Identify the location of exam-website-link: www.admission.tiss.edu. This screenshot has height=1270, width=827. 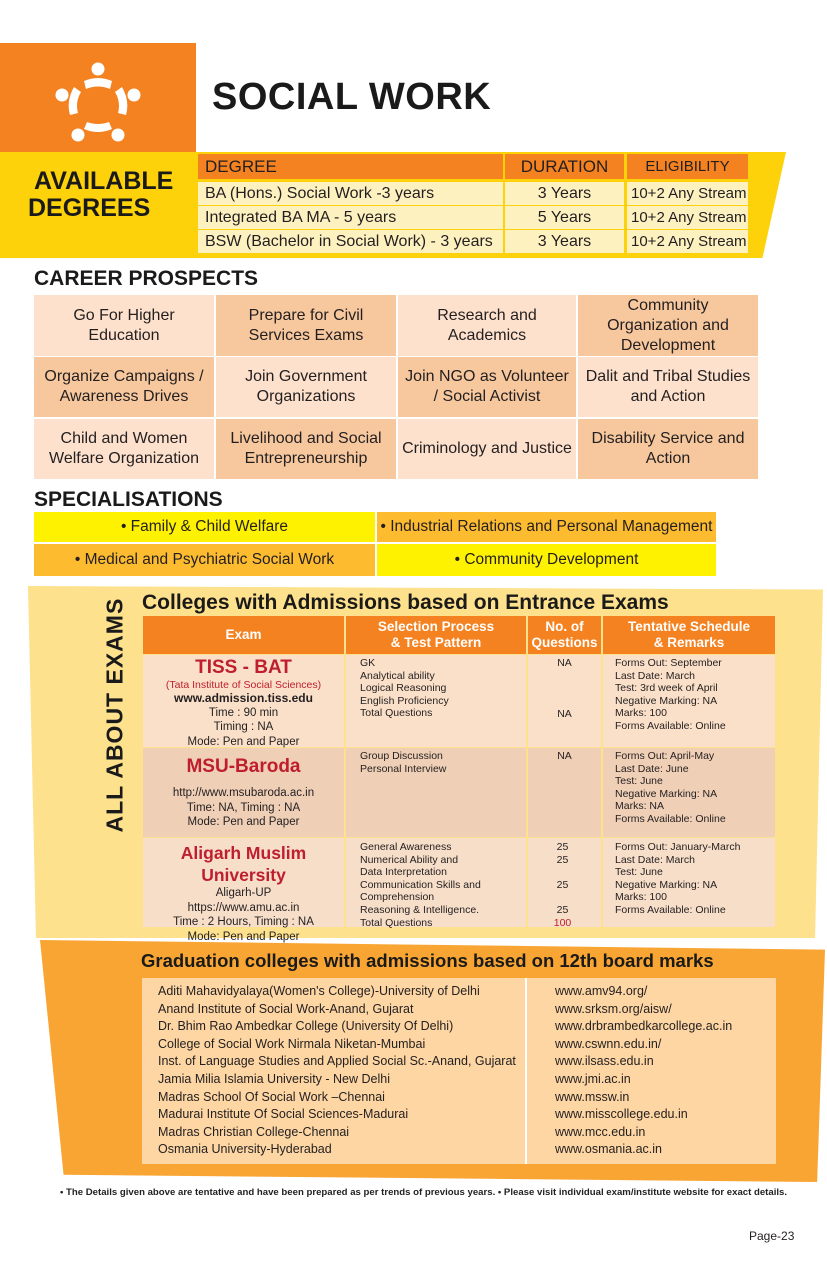
(243, 698).